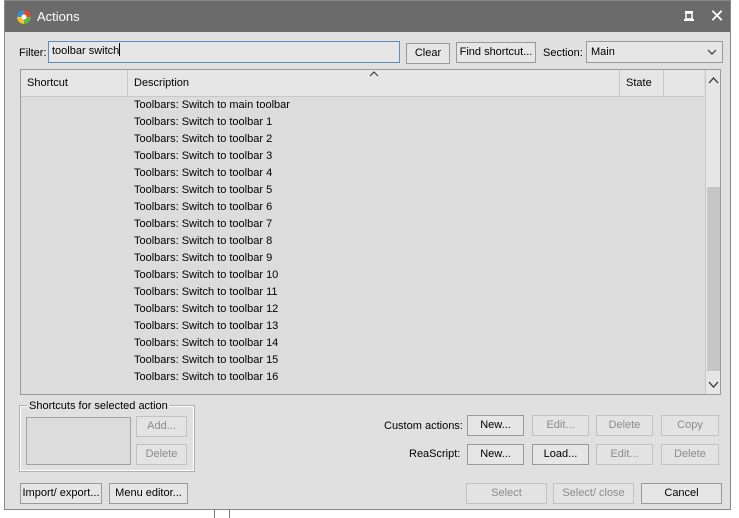  What do you see at coordinates (717, 16) in the screenshot?
I see `close-icon: ✕` at bounding box center [717, 16].